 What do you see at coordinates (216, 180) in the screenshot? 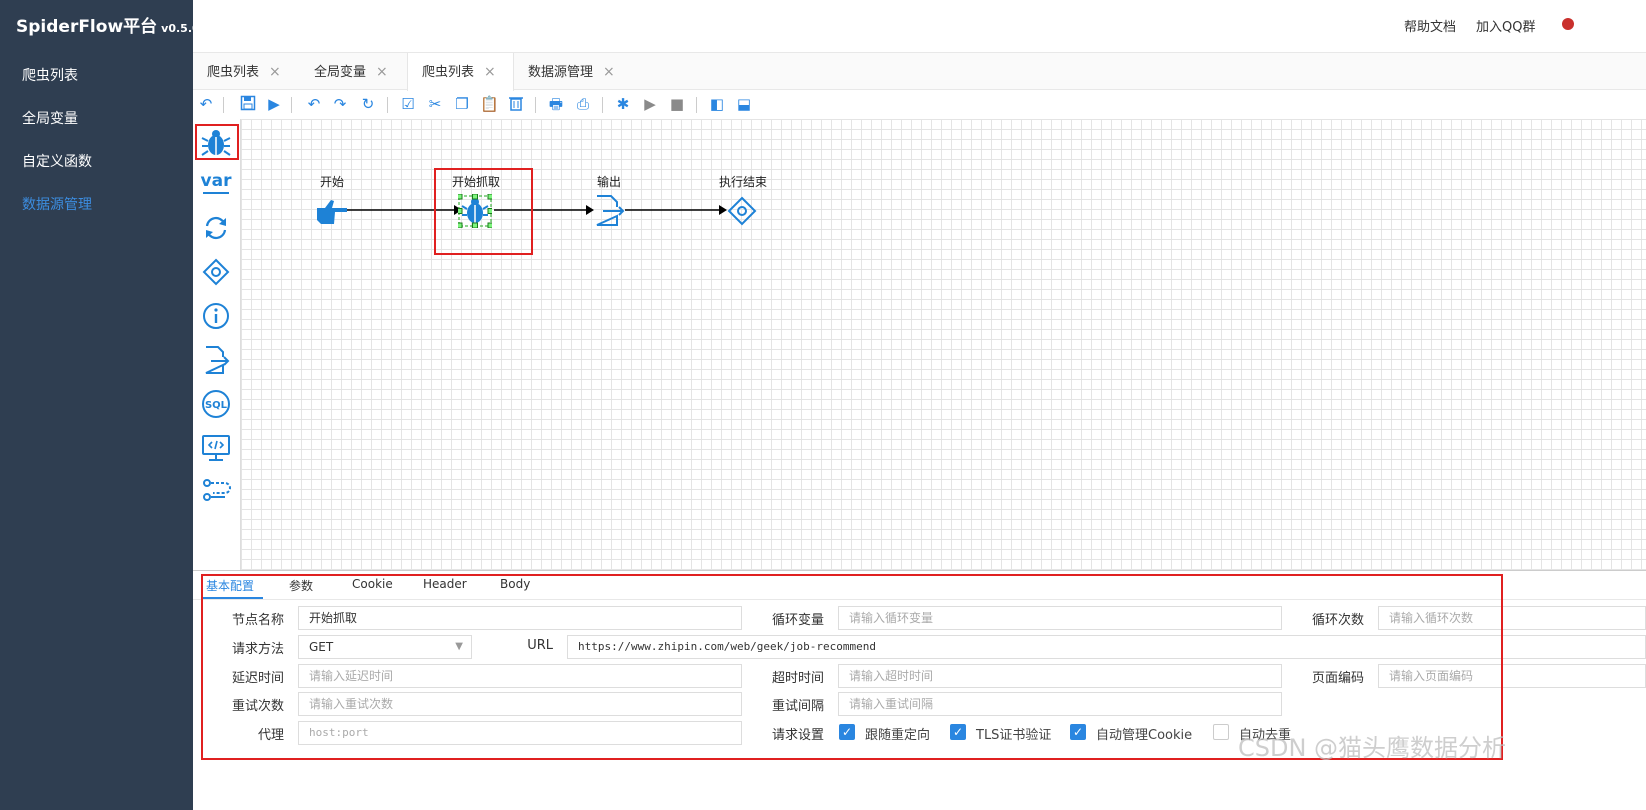
I see `var-label: var` at bounding box center [216, 180].